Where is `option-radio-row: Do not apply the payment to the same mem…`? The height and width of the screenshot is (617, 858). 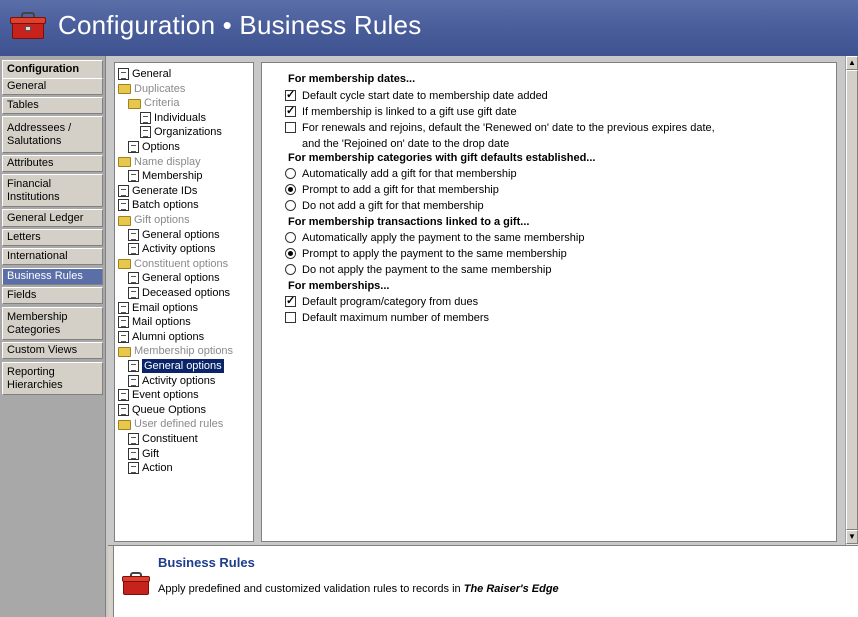
option-radio-row: Do not apply the payment to the same mem… is located at coordinates (418, 270).